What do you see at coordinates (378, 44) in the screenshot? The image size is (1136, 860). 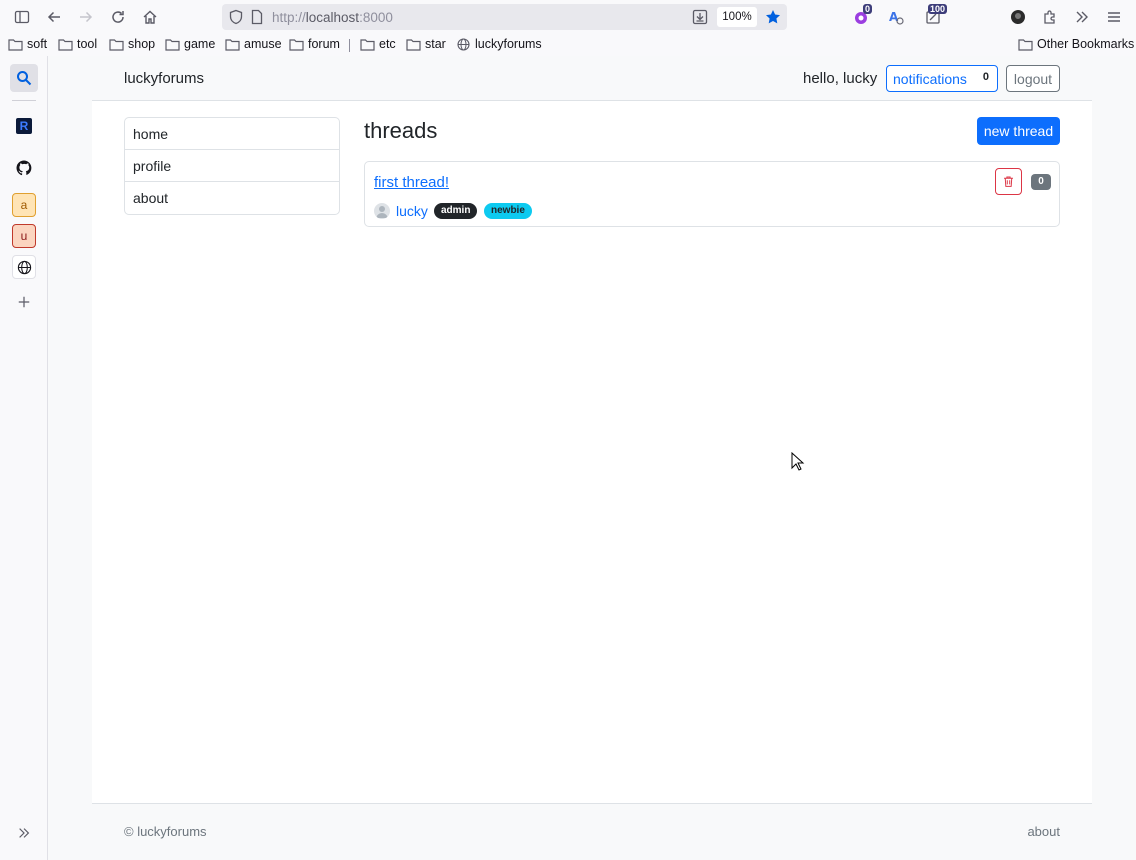 I see `bookmark-folder-etc: etc` at bounding box center [378, 44].